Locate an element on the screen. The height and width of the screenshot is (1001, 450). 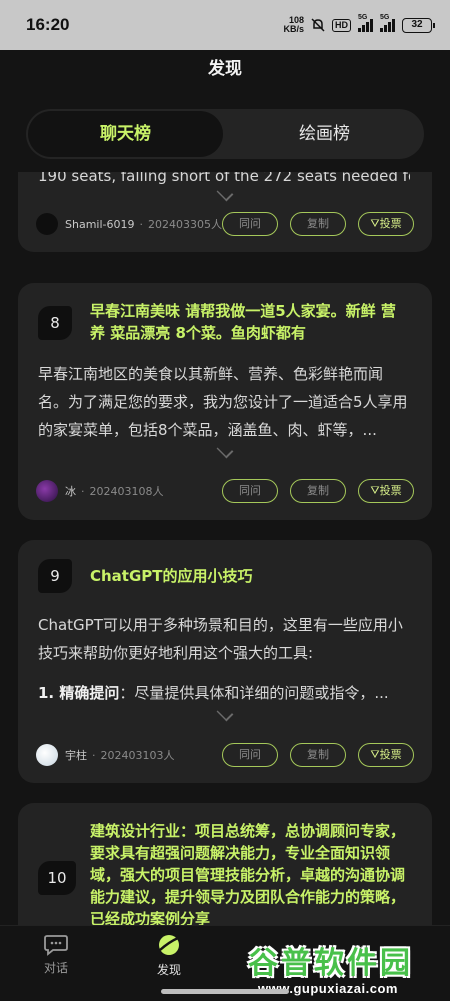
net-speed: 108 KB/s is located at coordinates (293, 24).